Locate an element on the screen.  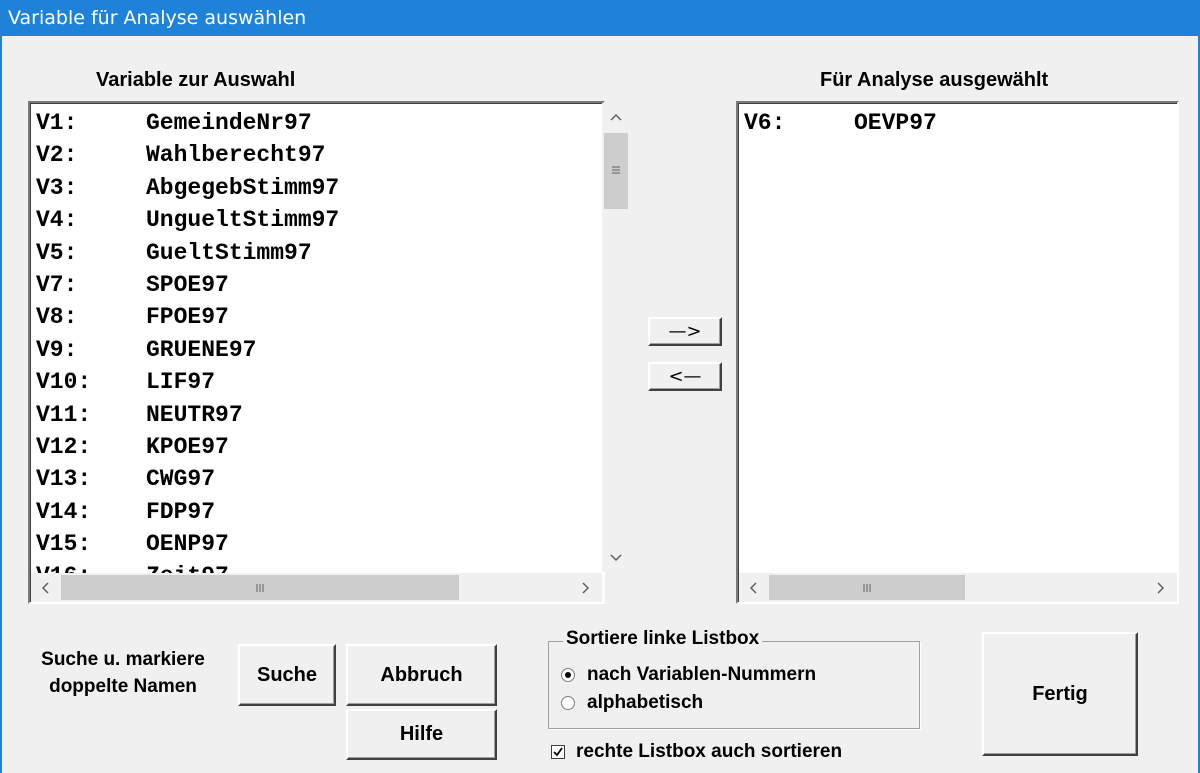
done-button: Fertig is located at coordinates (1060, 694).